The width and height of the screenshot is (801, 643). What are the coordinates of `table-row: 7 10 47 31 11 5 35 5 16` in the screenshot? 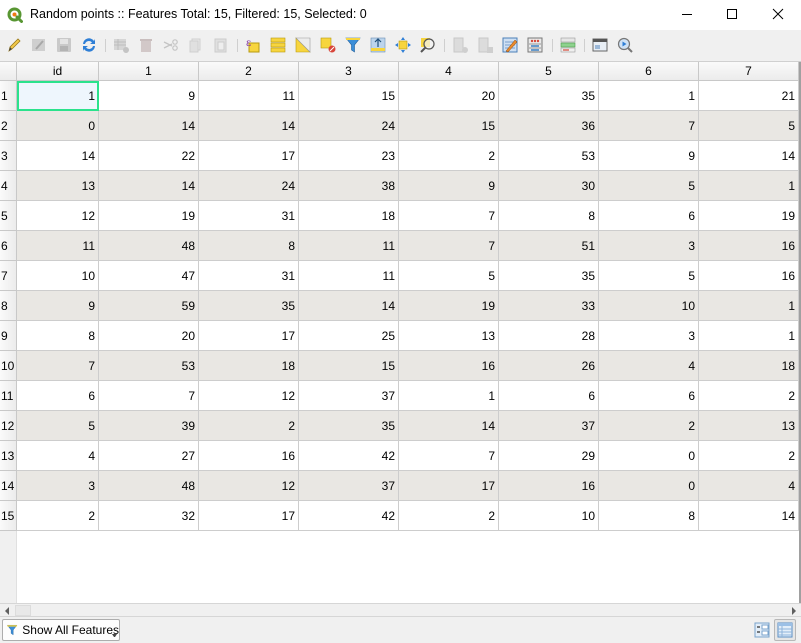 It's located at (400, 276).